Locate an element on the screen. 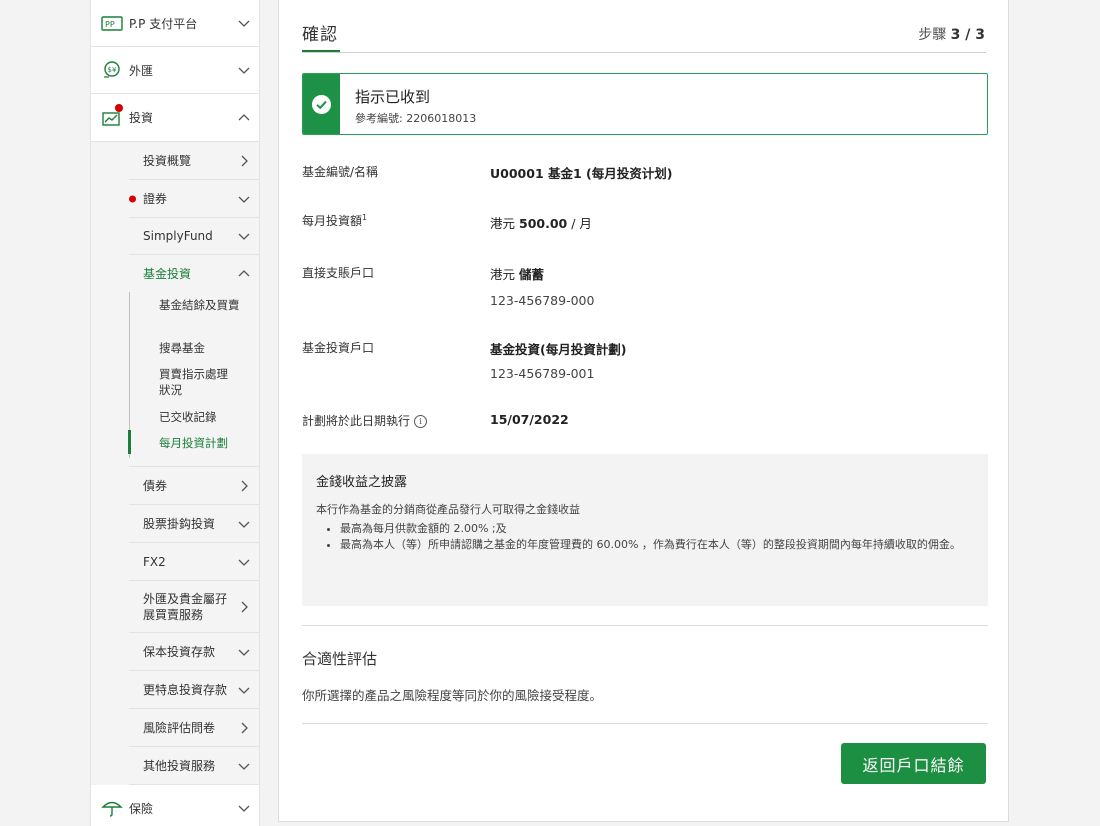 This screenshot has height=826, width=1100. sub-capital-protected: 保本投資存款 is located at coordinates (194, 652).